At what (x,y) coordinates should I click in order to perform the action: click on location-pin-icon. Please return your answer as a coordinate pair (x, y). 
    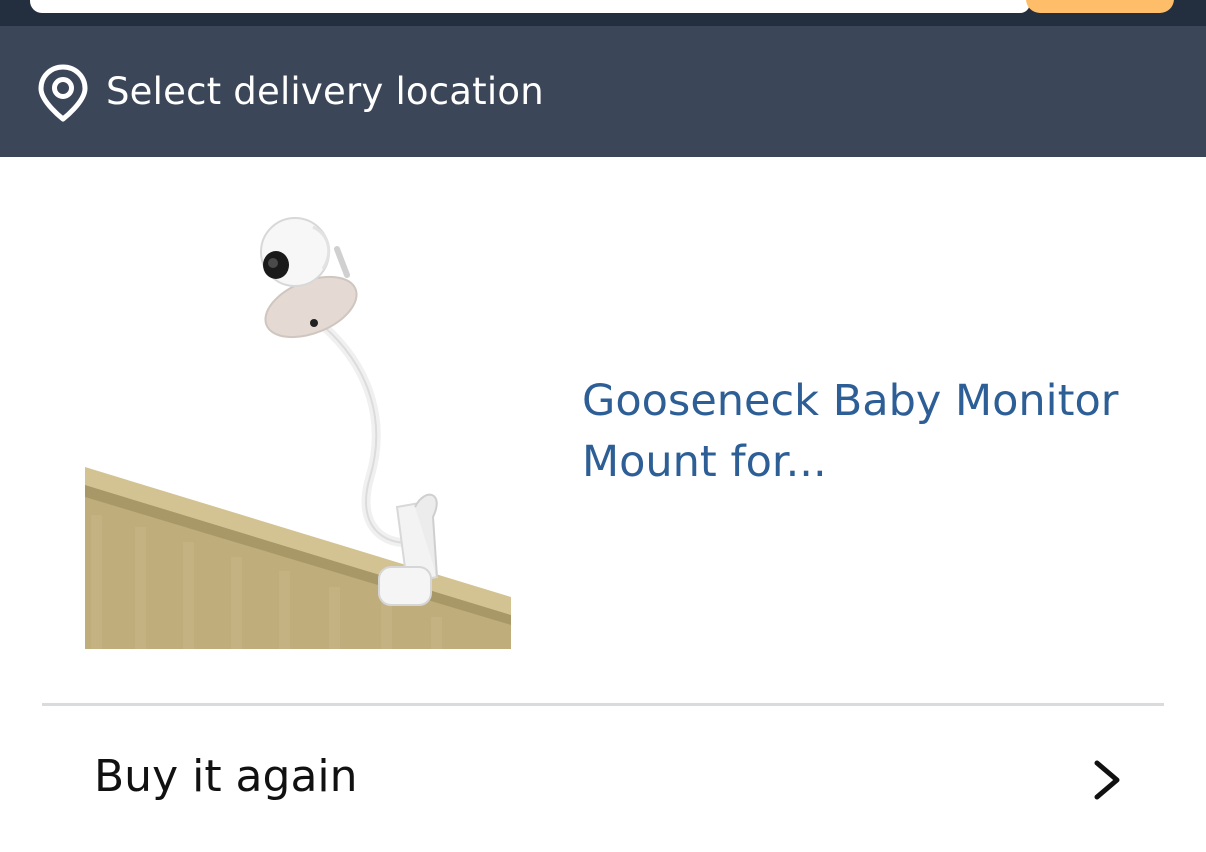
    Looking at the image, I should click on (63, 93).